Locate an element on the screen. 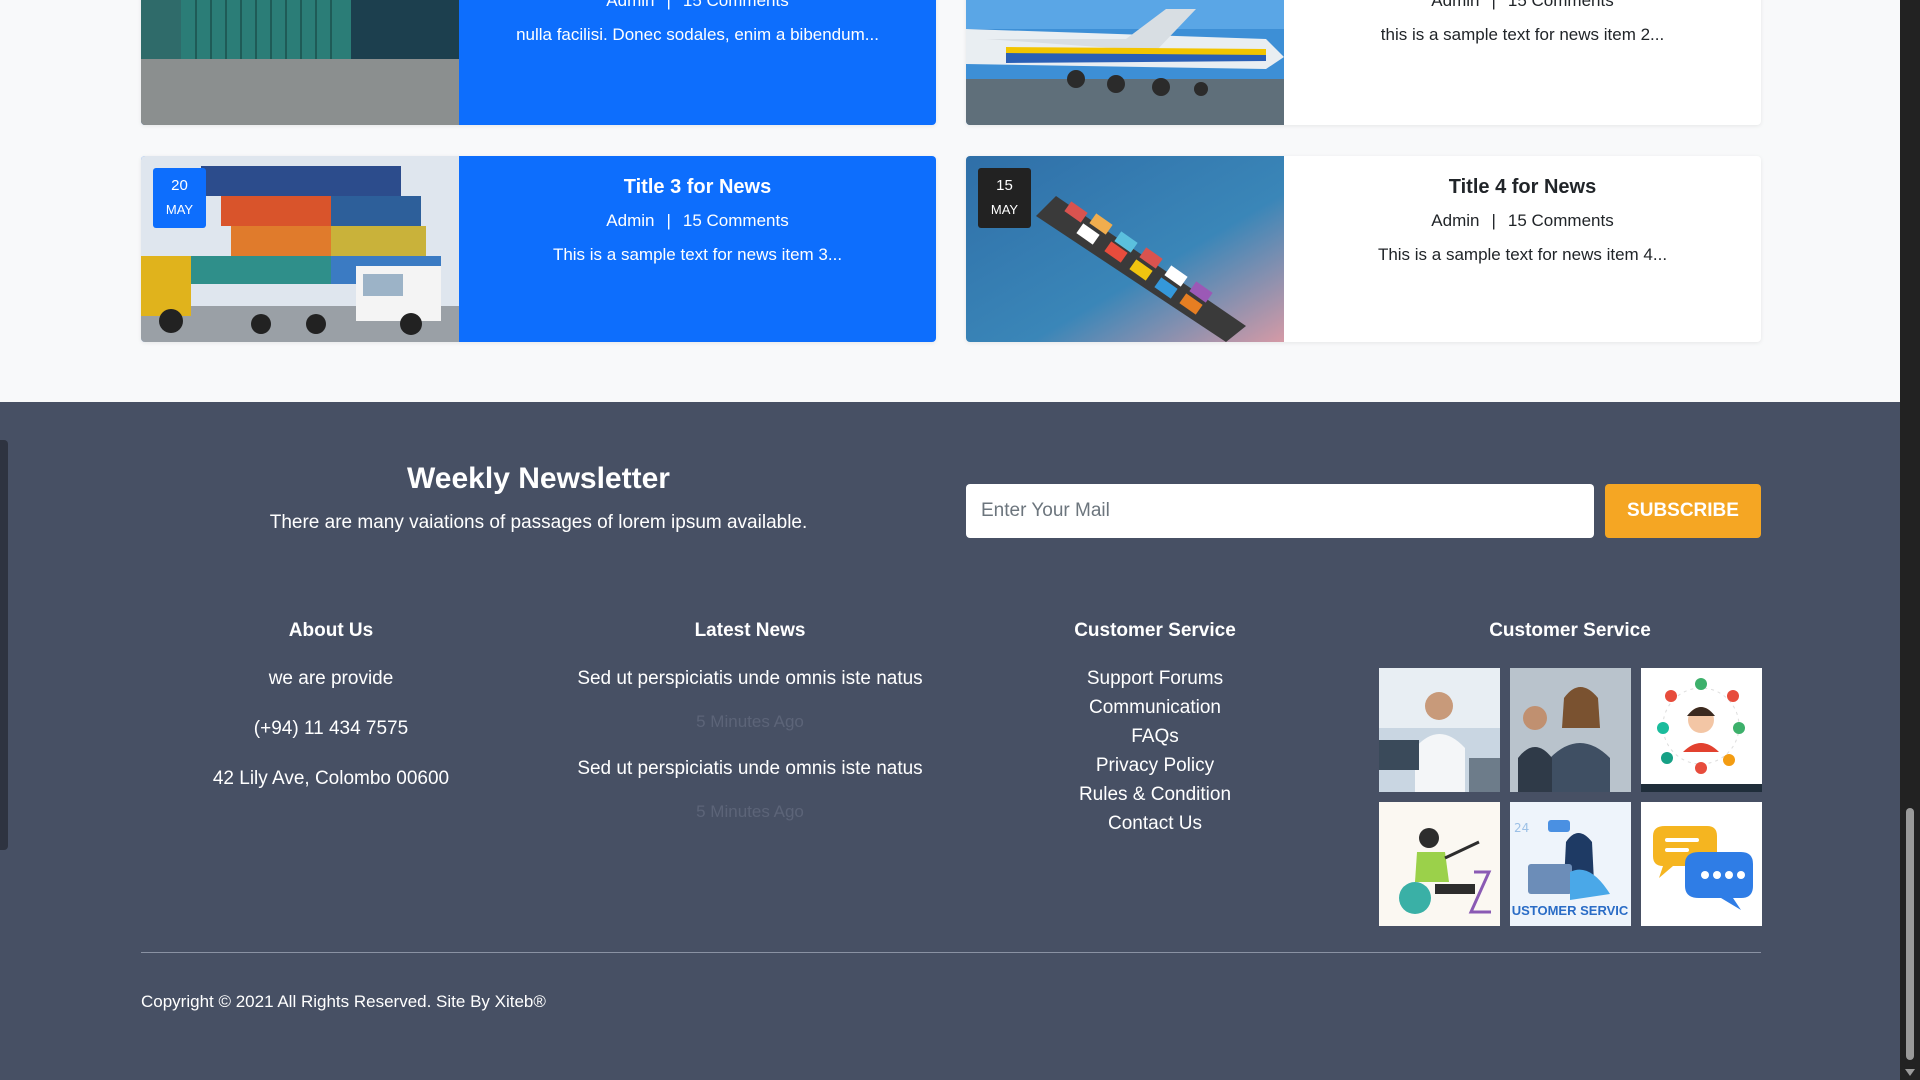  footer-divider is located at coordinates (951, 952).